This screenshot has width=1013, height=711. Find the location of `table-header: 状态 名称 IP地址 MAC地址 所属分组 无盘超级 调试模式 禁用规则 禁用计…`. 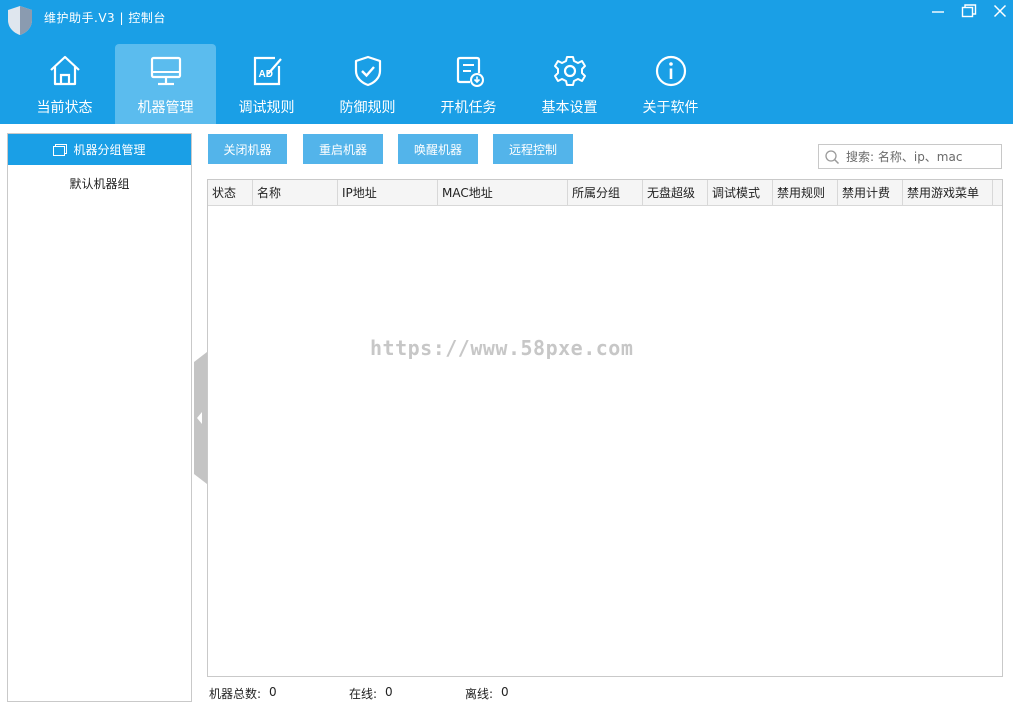

table-header: 状态 名称 IP地址 MAC地址 所属分组 无盘超级 调试模式 禁用规则 禁用计… is located at coordinates (605, 193).